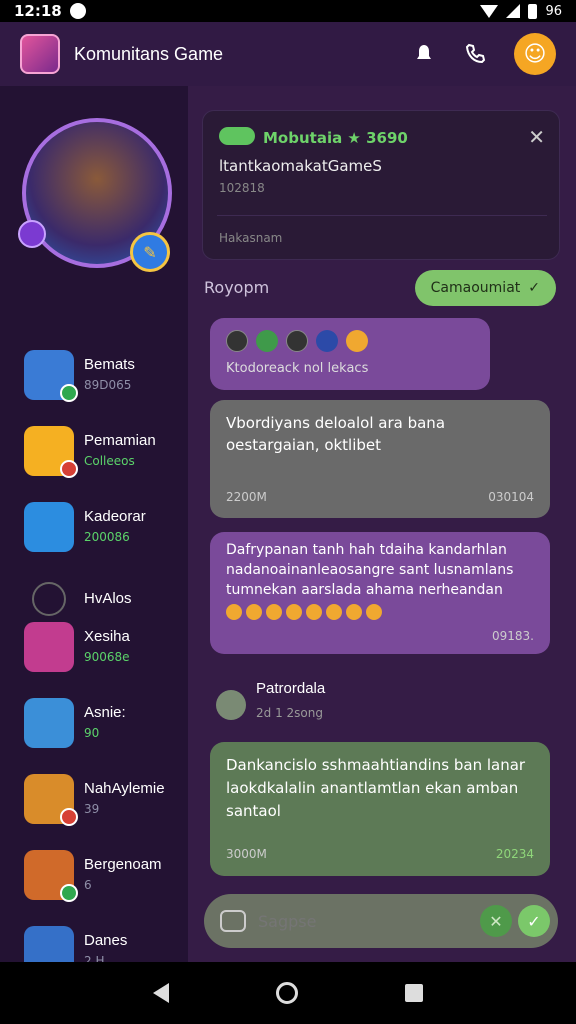  What do you see at coordinates (104, 804) in the screenshot?
I see `contact-item: NahAylemie 39` at bounding box center [104, 804].